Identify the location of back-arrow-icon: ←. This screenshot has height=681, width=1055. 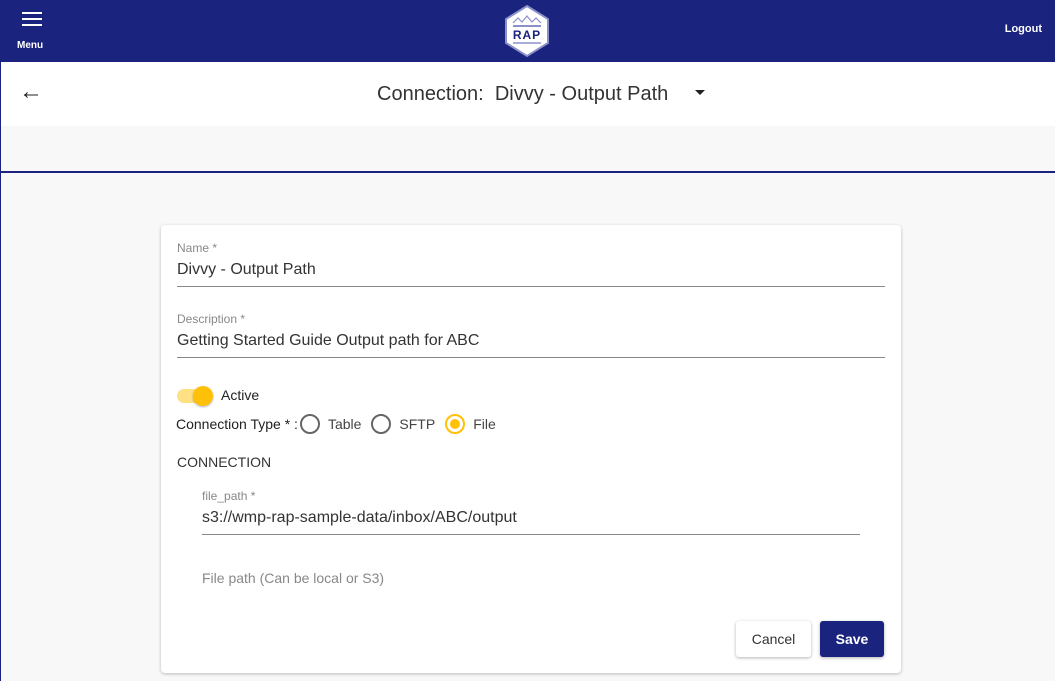
(31, 92).